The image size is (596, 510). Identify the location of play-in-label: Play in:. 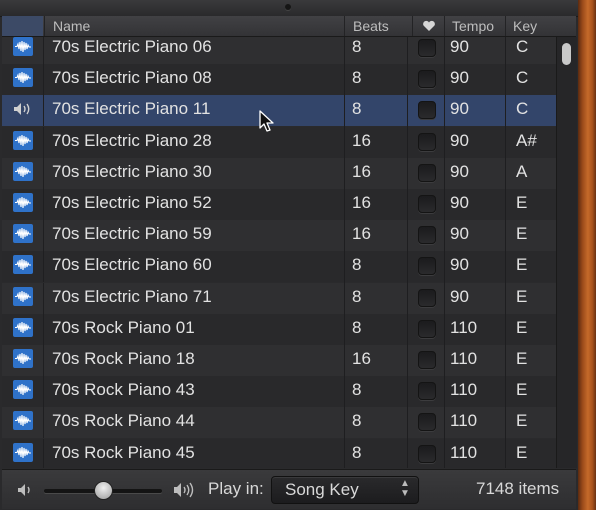
(236, 488).